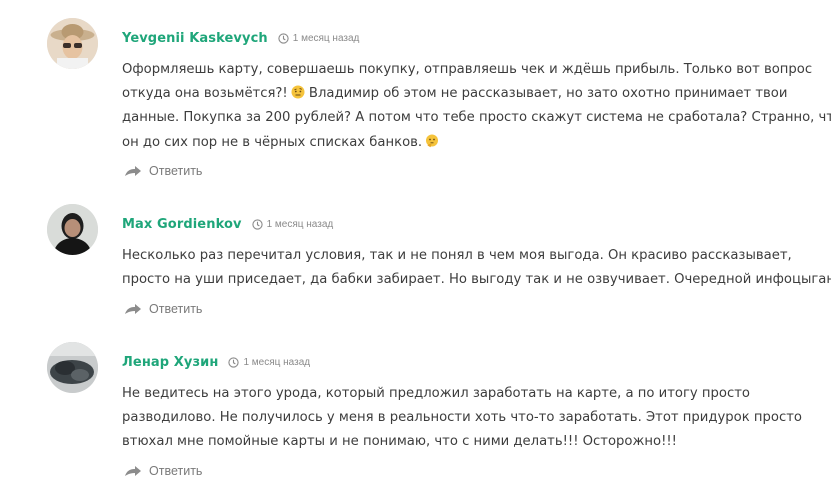  I want to click on comment-meta: Ленар Хузин 1 месяц назад, so click(216, 362).